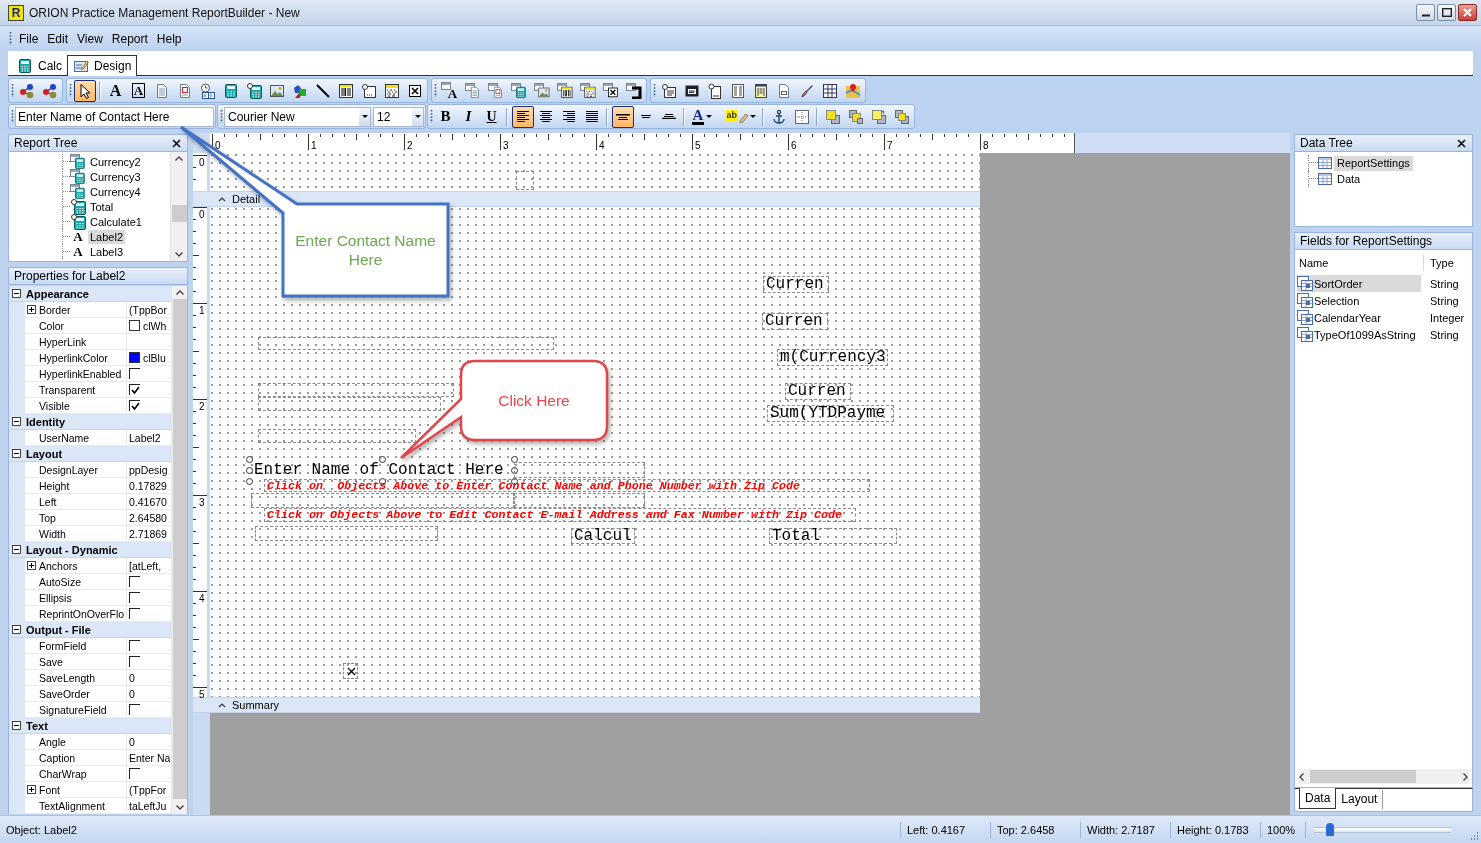 The height and width of the screenshot is (843, 1481). What do you see at coordinates (107, 236) in the screenshot?
I see `tree-item: Label2` at bounding box center [107, 236].